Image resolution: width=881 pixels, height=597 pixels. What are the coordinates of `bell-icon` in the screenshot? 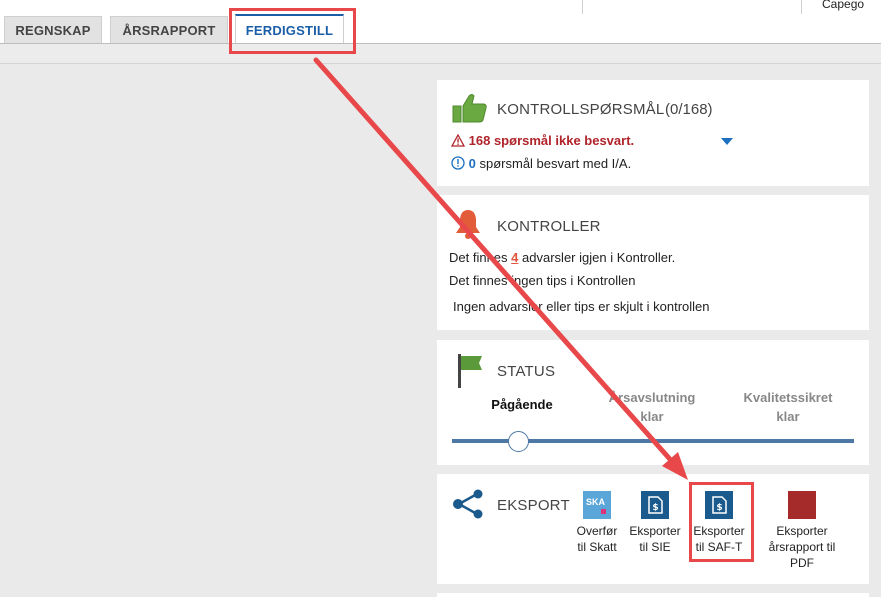 It's located at (468, 224).